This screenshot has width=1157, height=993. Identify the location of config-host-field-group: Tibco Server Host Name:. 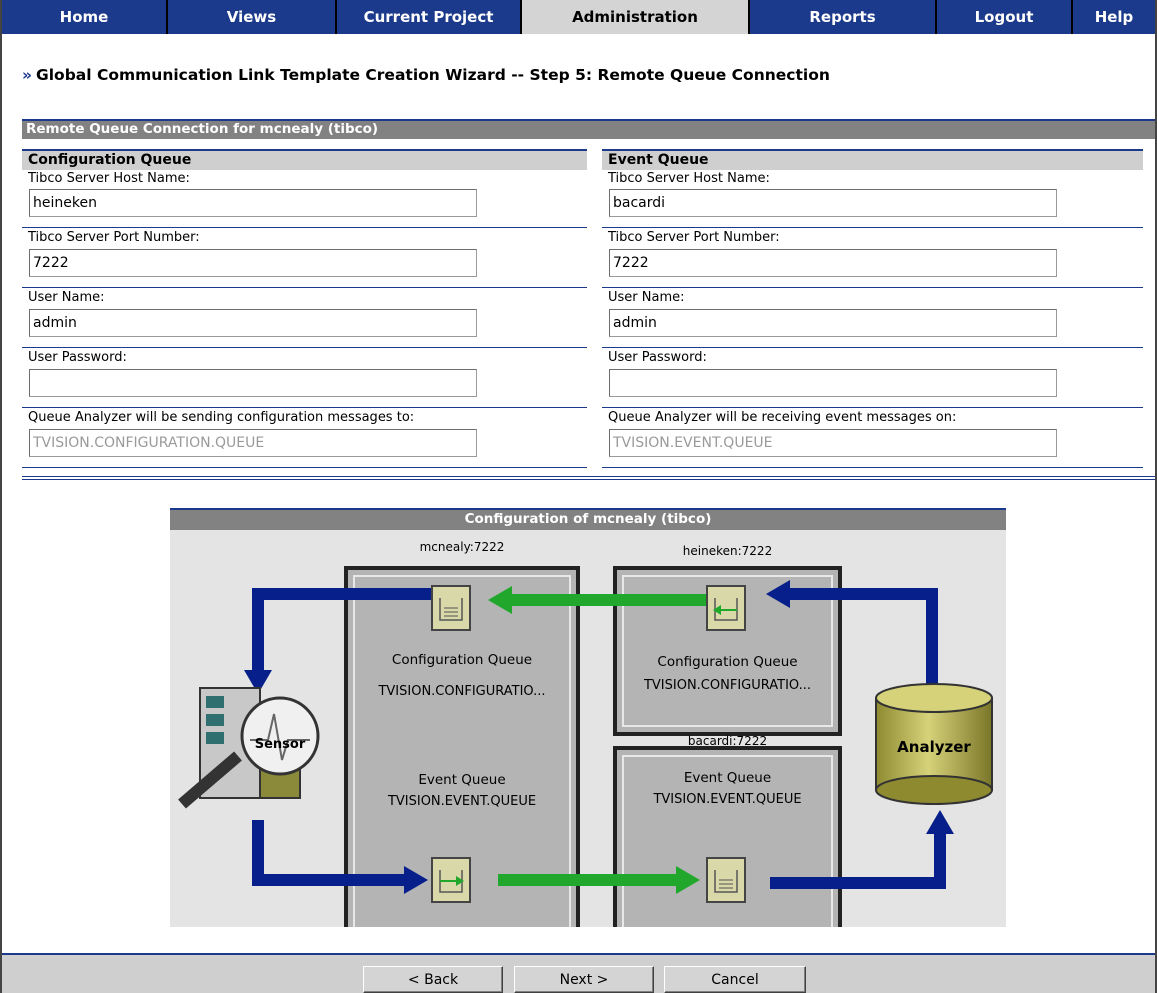
(304, 199).